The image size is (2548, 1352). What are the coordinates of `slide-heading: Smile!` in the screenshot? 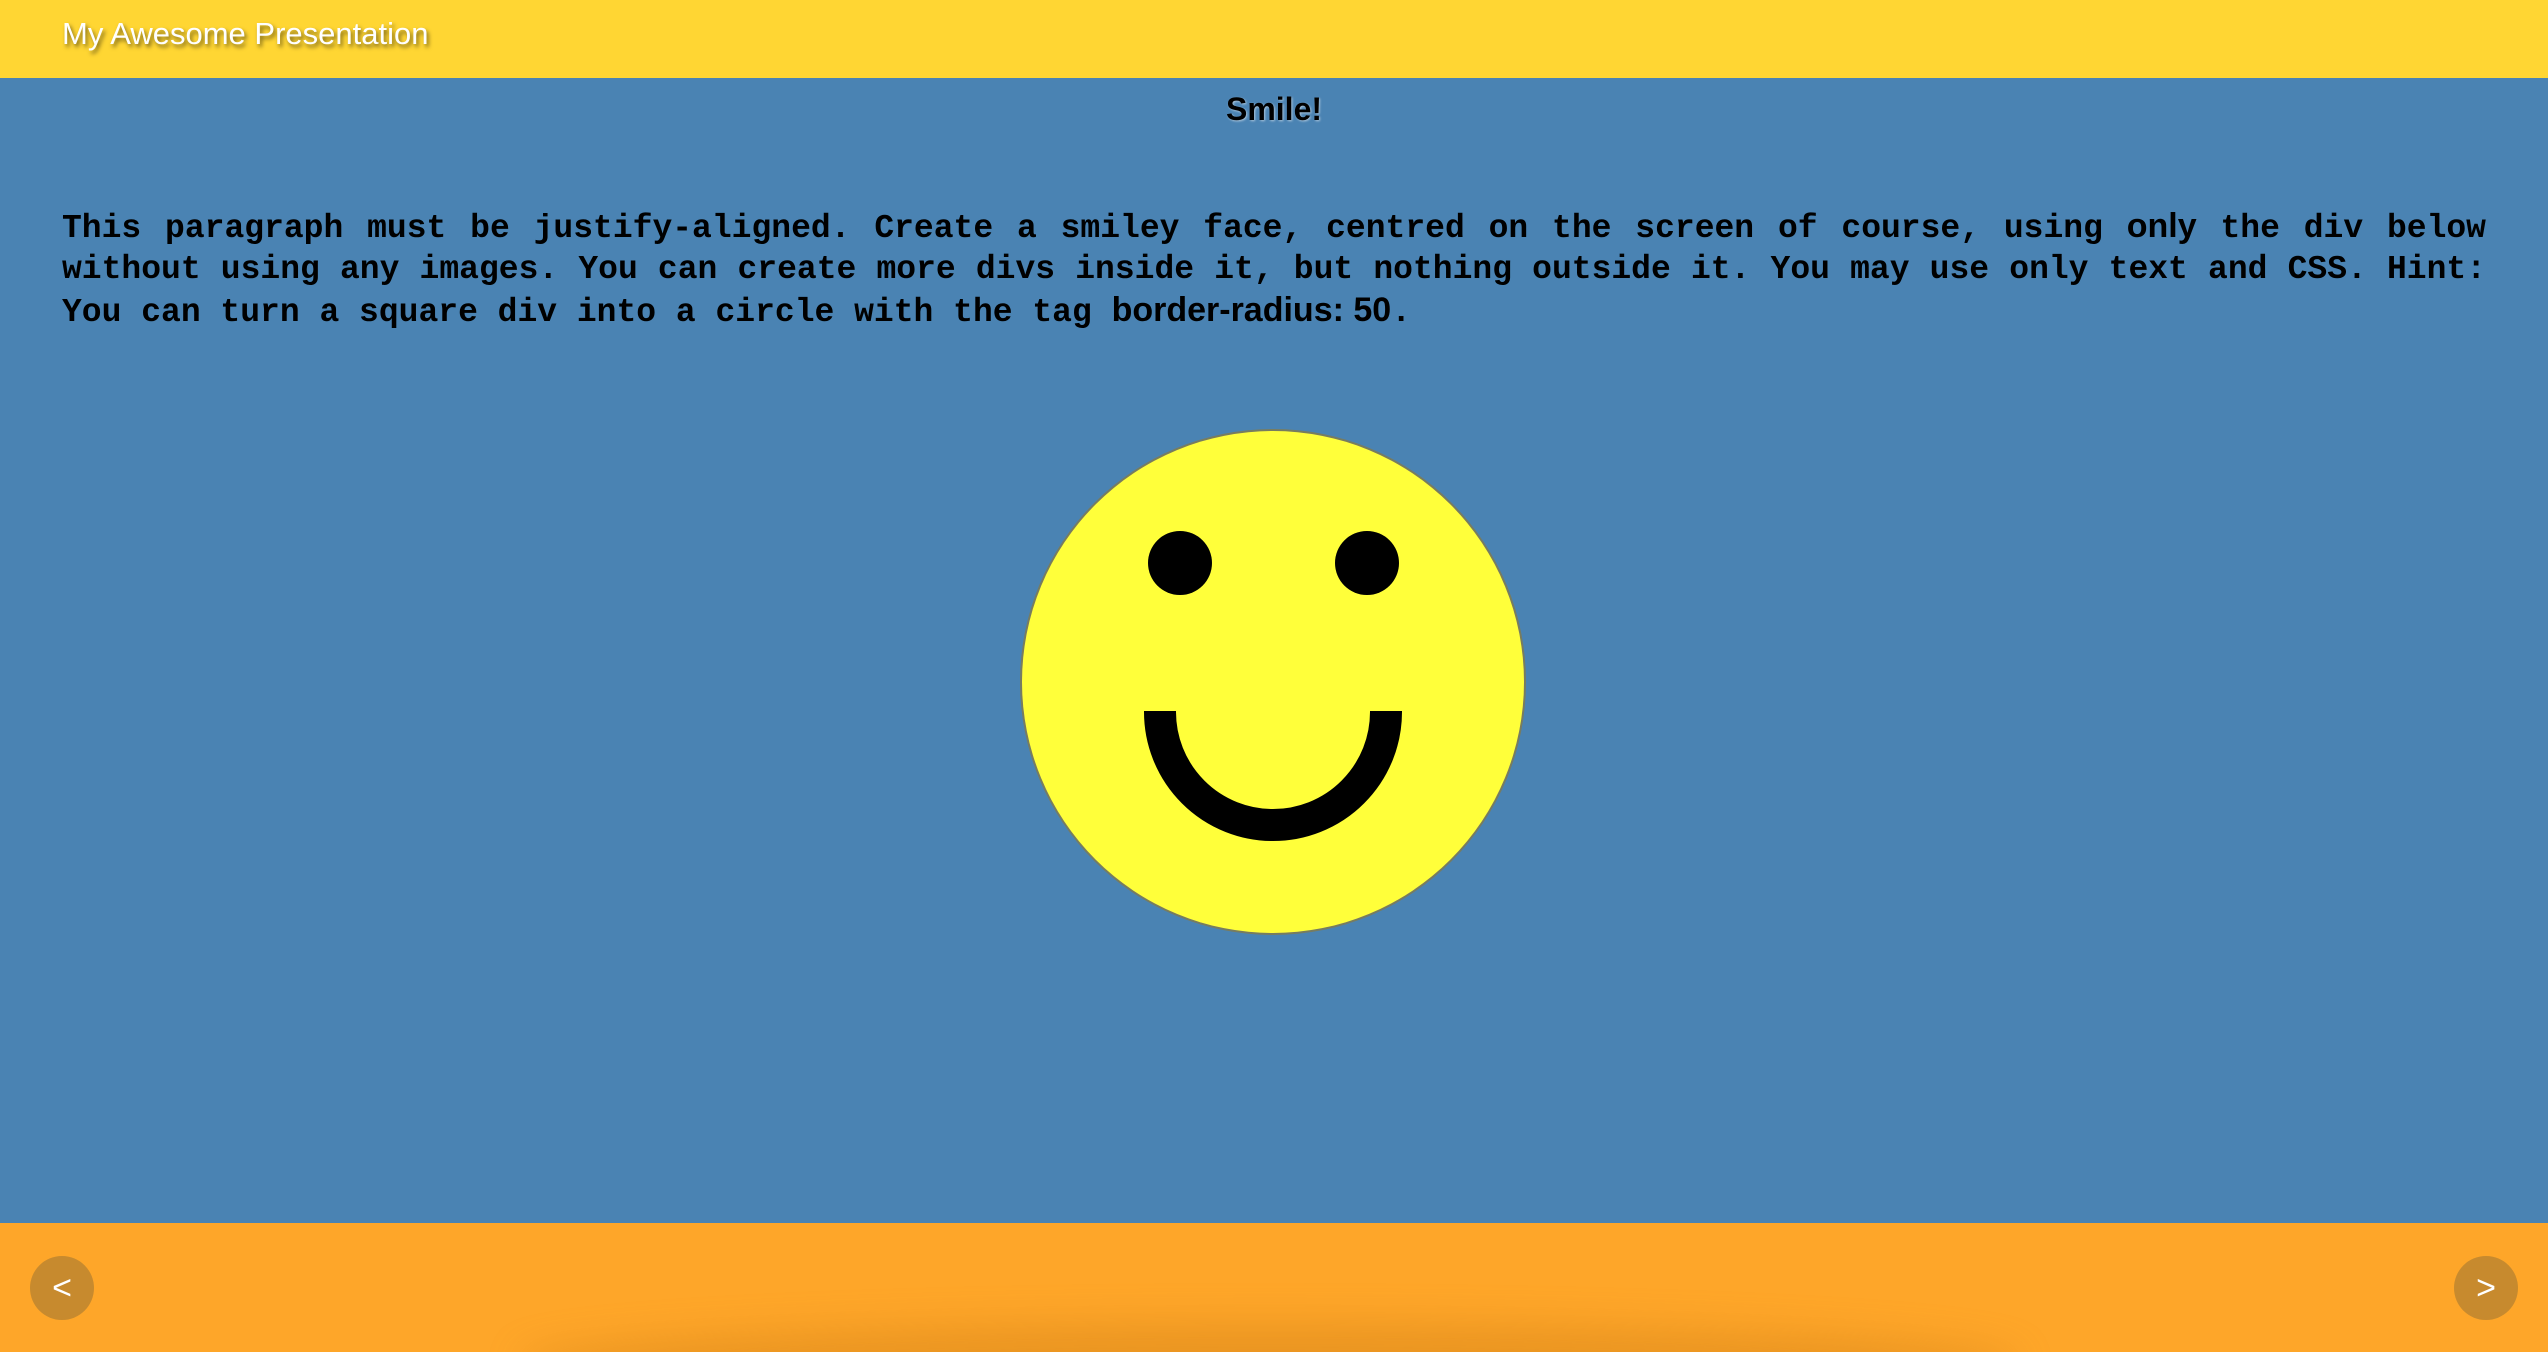 It's located at (1274, 109).